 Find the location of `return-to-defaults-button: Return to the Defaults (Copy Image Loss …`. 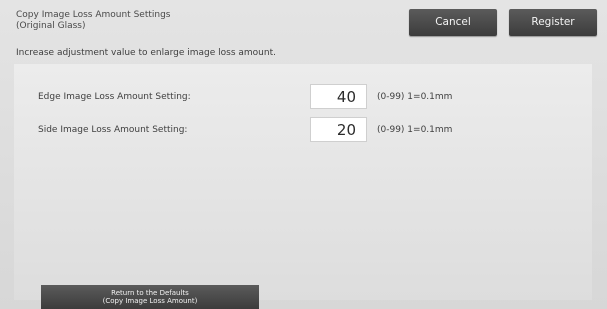

return-to-defaults-button: Return to the Defaults (Copy Image Loss … is located at coordinates (150, 297).